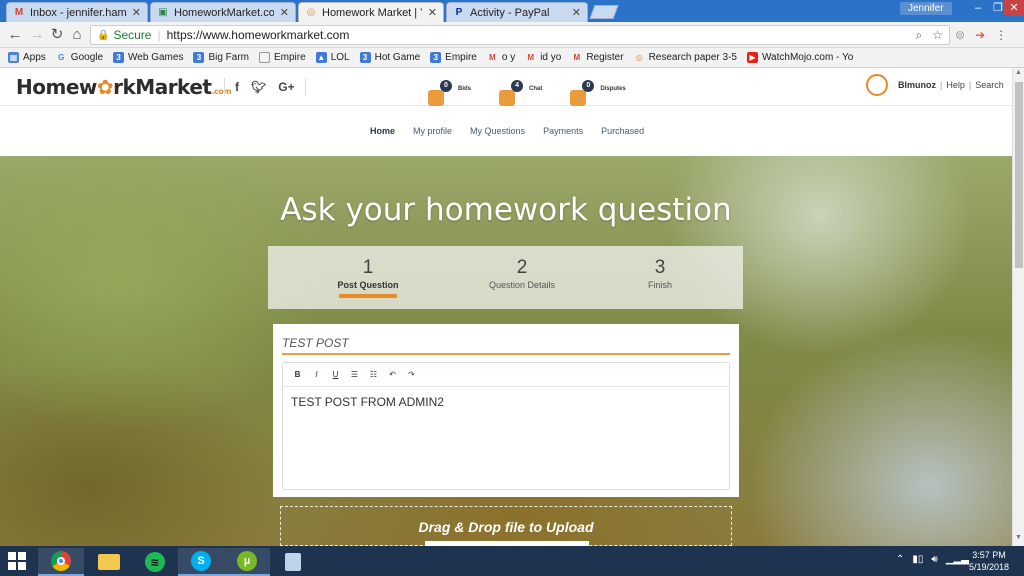 This screenshot has height=576, width=1024. What do you see at coordinates (354, 374) in the screenshot?
I see `bulleted-list-icon: ☰` at bounding box center [354, 374].